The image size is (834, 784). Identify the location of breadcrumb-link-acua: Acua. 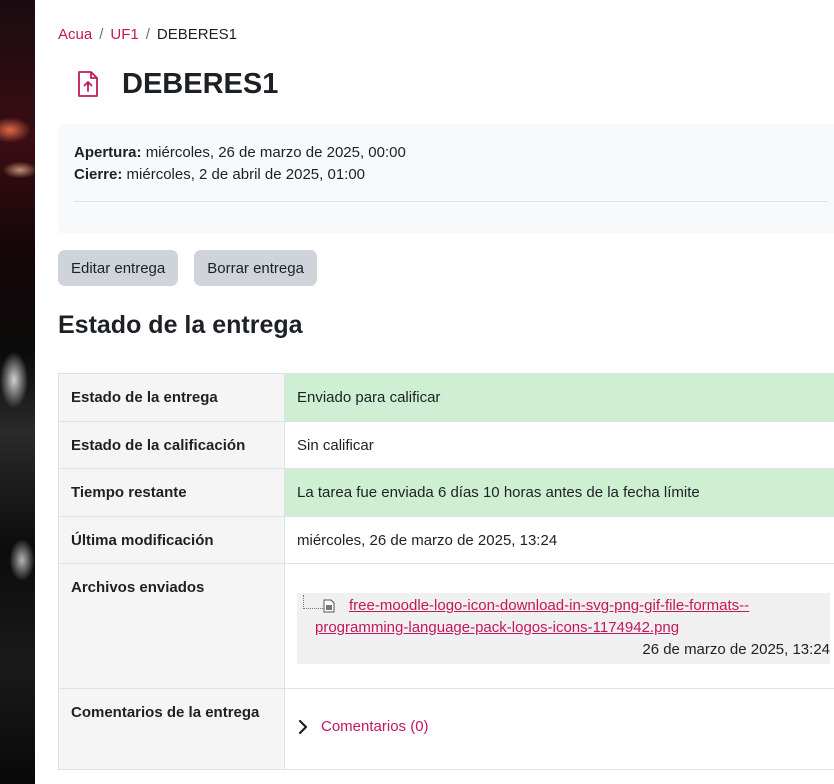
(75, 34).